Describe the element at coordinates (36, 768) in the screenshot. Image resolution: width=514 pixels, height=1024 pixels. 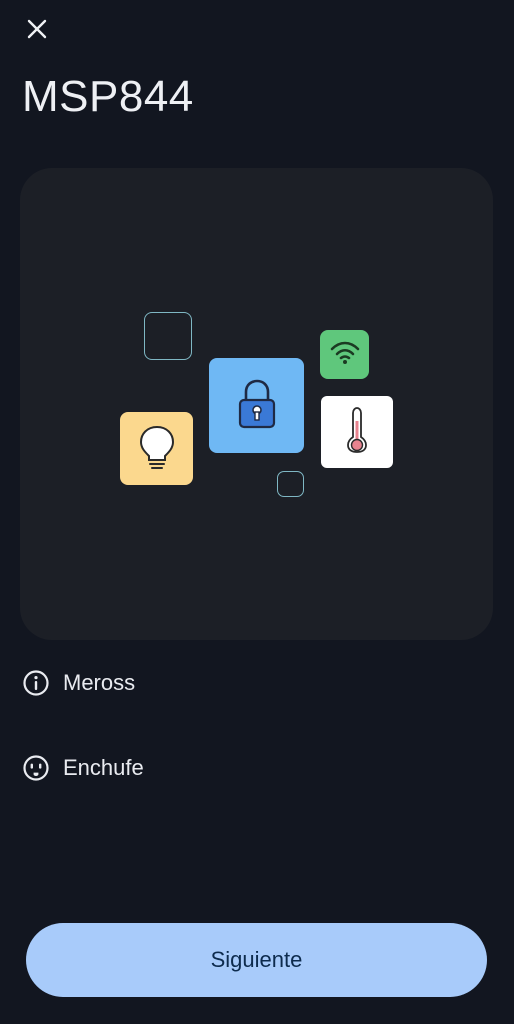
I see `outlet-icon` at that location.